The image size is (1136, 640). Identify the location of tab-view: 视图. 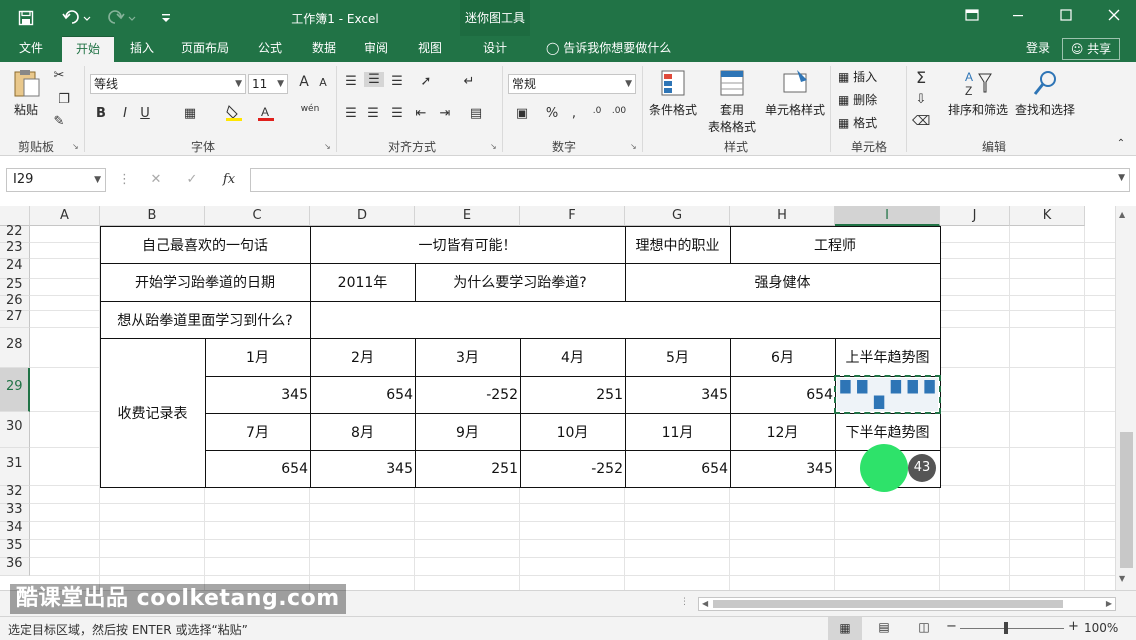
(430, 49).